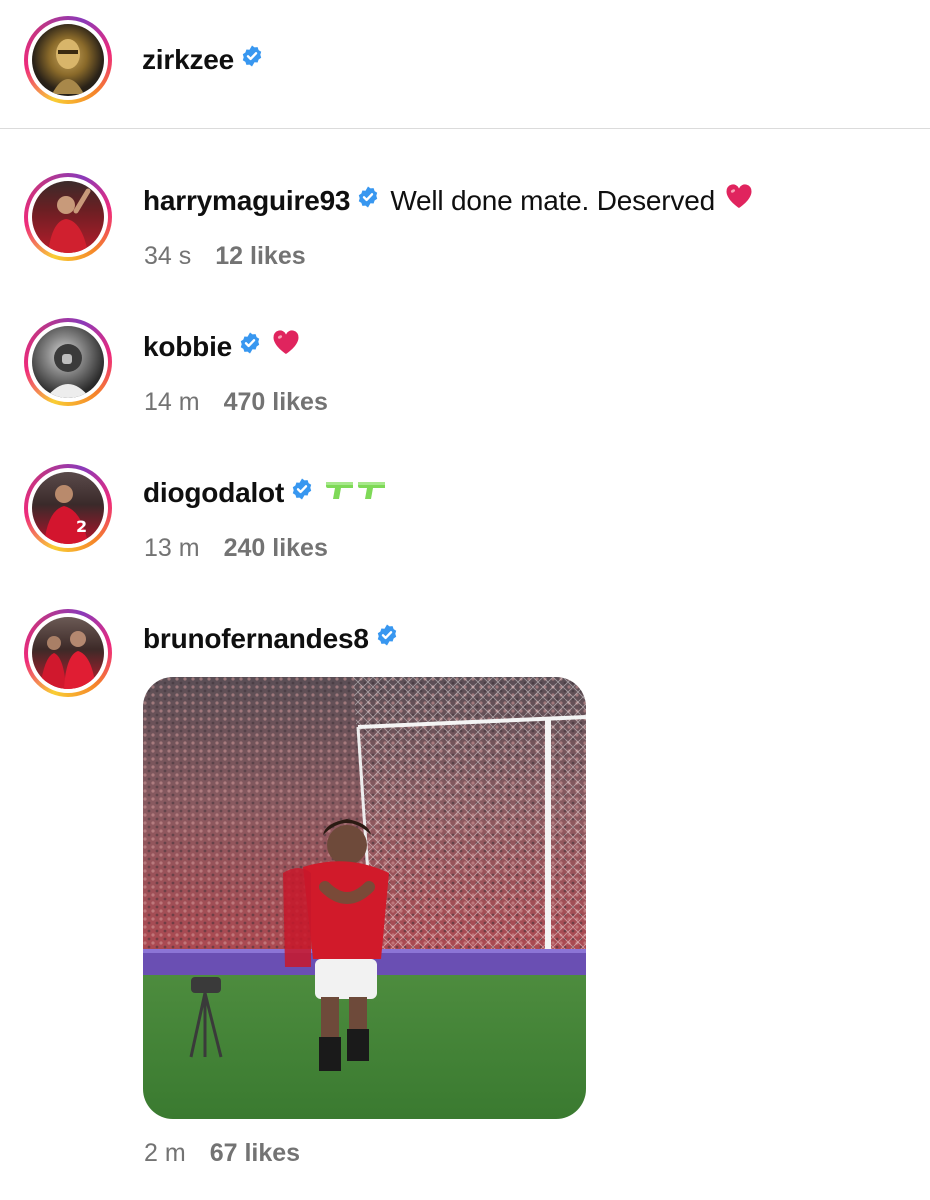 This screenshot has width=930, height=1200. What do you see at coordinates (256, 638) in the screenshot?
I see `comment-username: brunofernandes8` at bounding box center [256, 638].